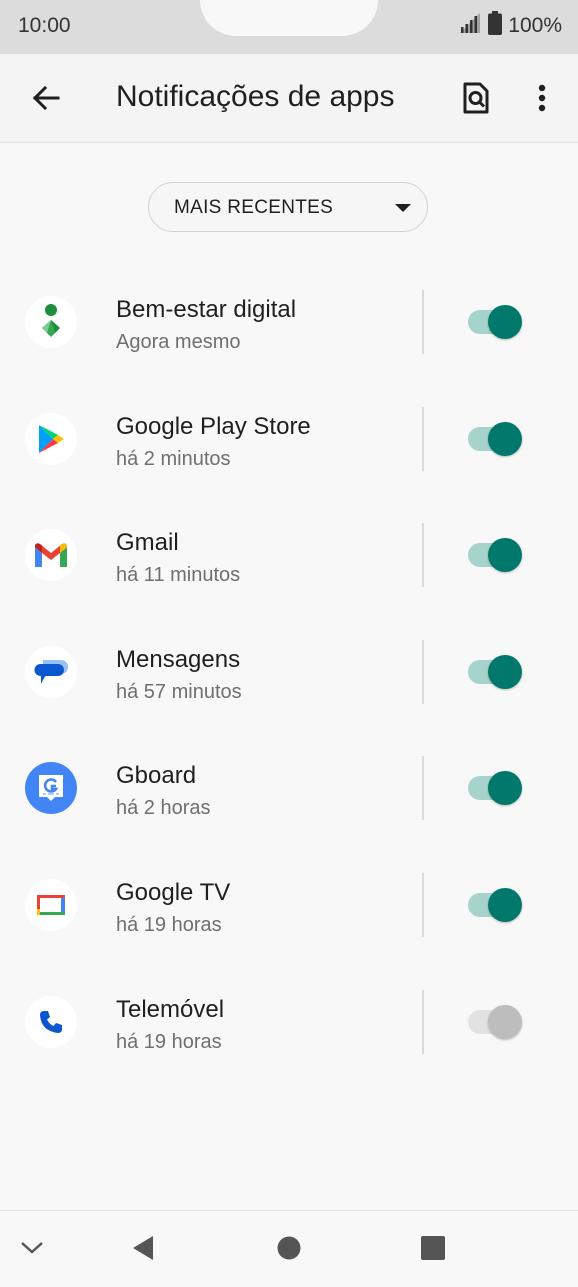 This screenshot has width=578, height=1287. I want to click on last-notification-time: há 11 minutos, so click(178, 575).